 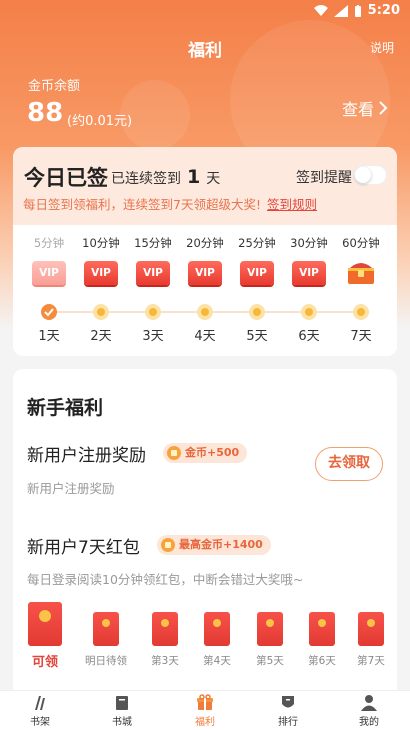 I want to click on tab-ranking: 排行, so click(x=288, y=711).